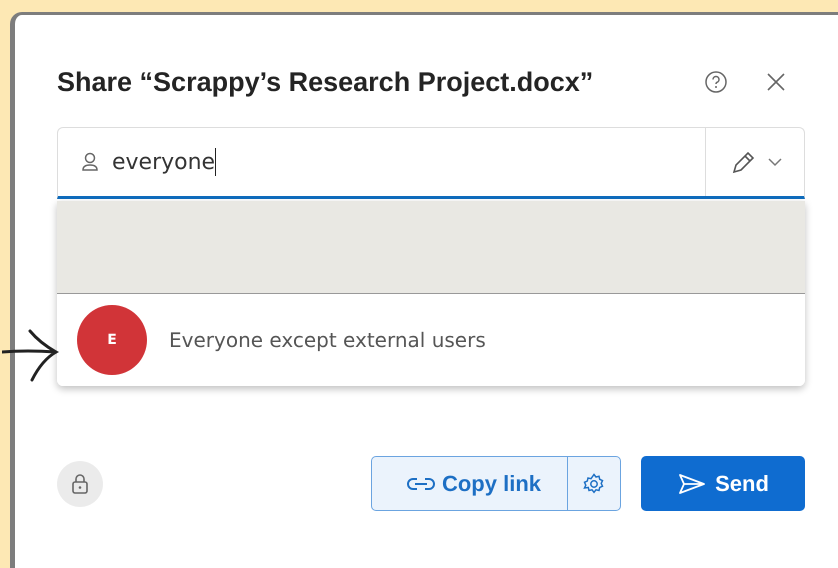 The height and width of the screenshot is (568, 838). Describe the element at coordinates (744, 162) in the screenshot. I see `pencil-icon` at that location.